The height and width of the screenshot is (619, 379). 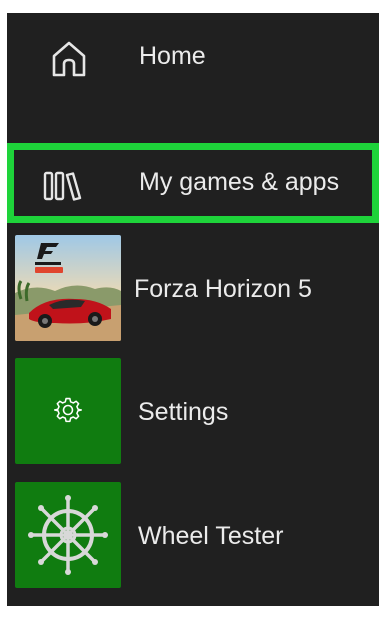 I want to click on home-icon, so click(x=69, y=59).